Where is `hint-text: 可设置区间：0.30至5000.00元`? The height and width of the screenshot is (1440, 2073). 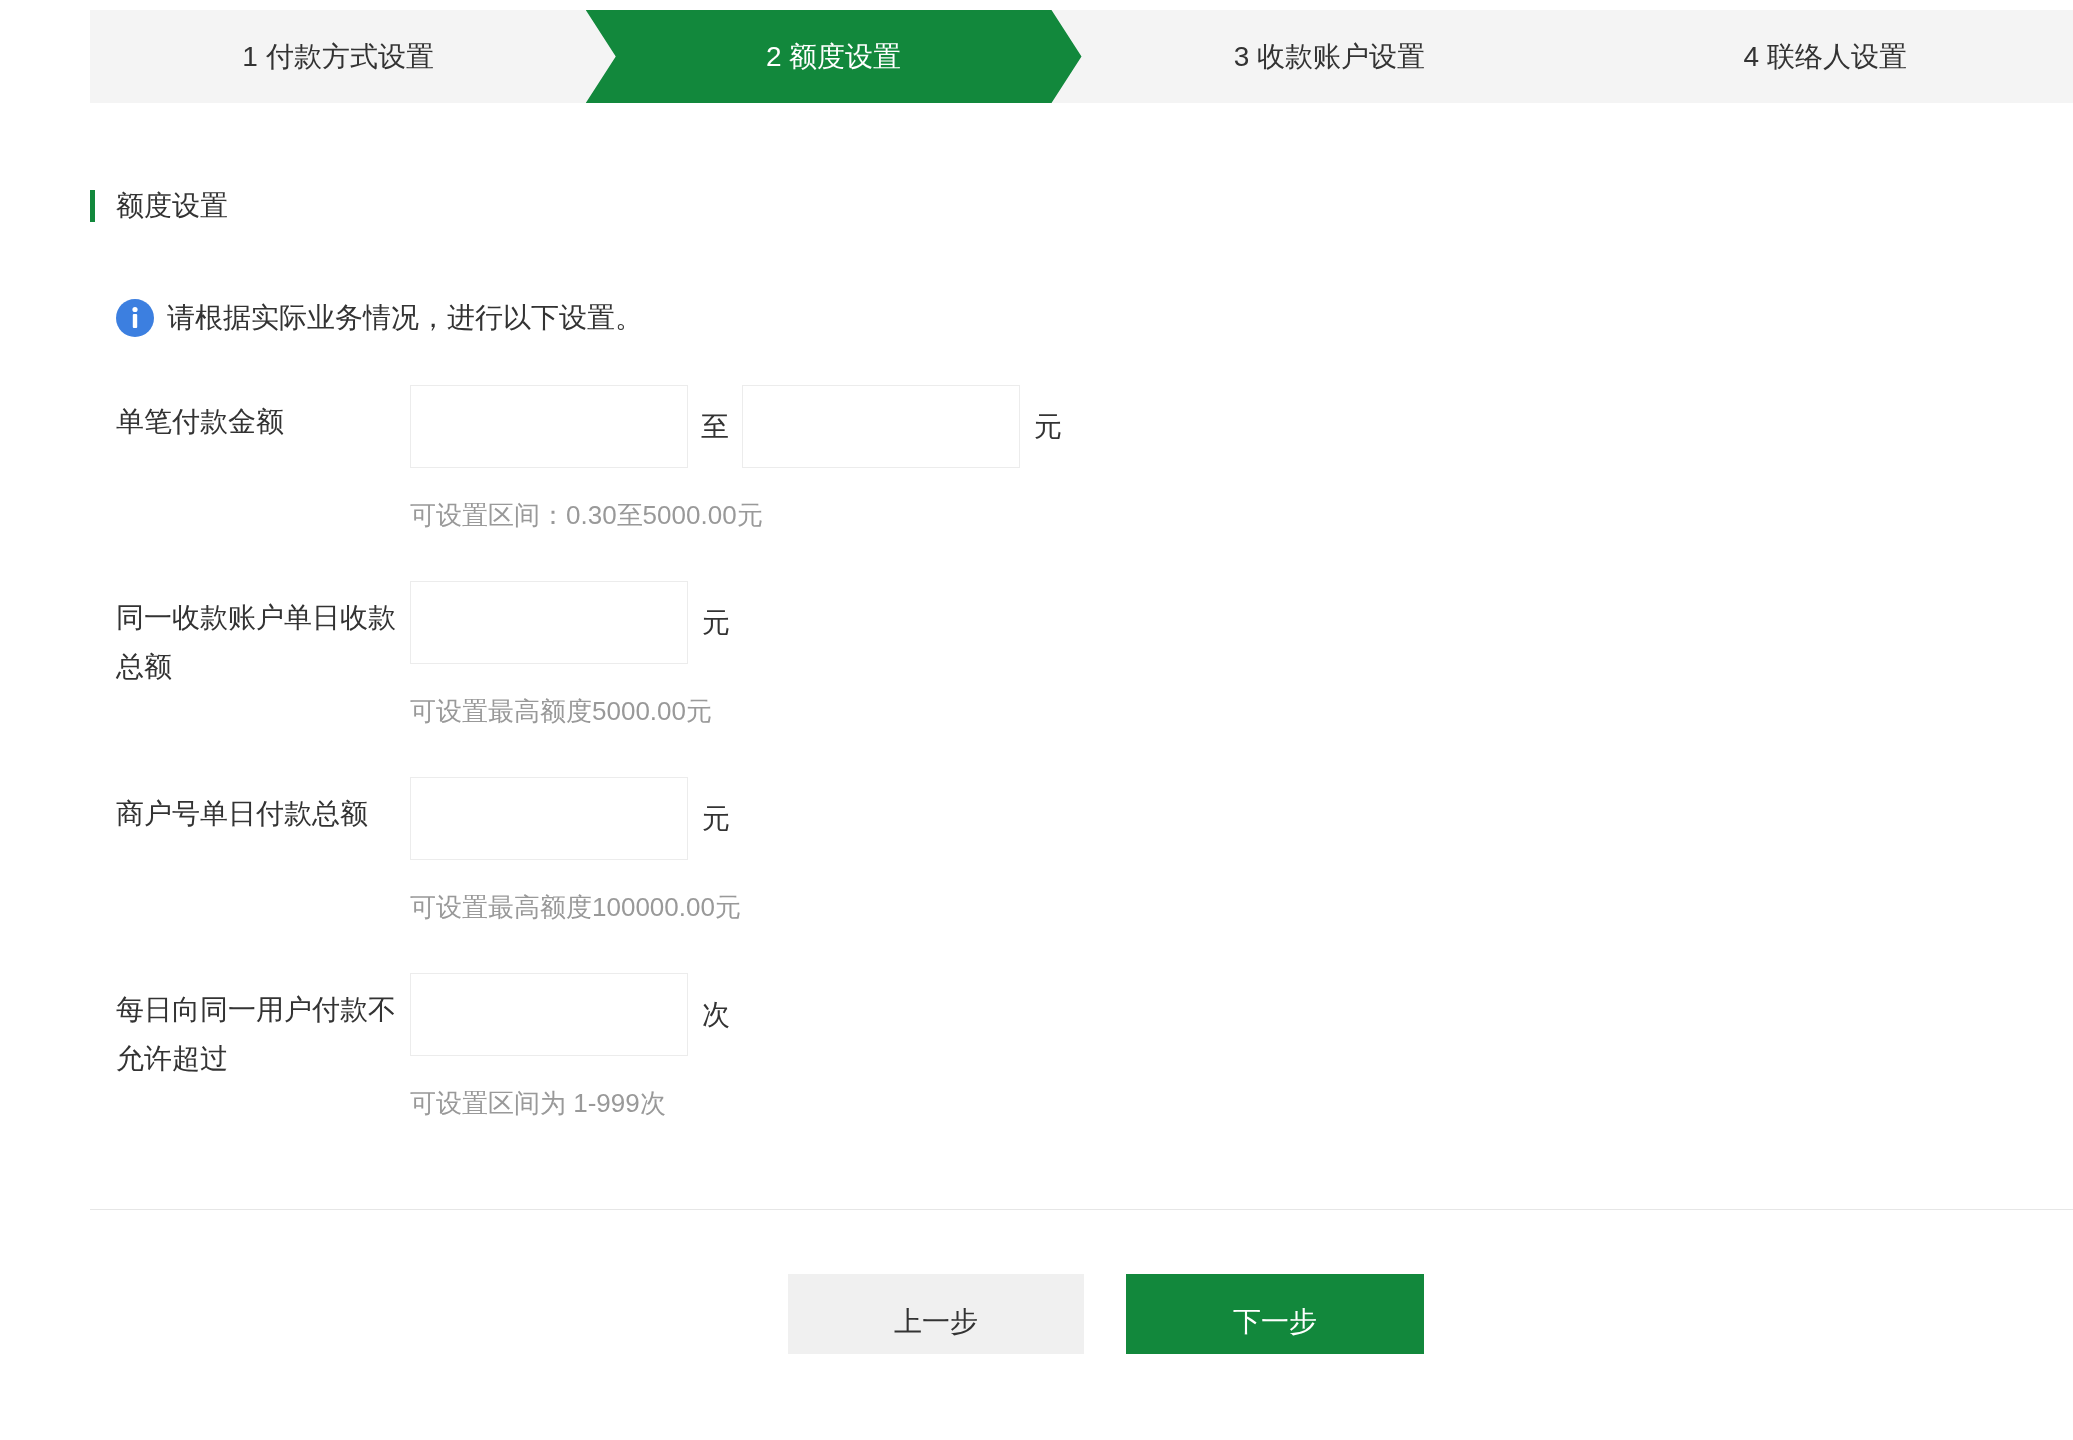 hint-text: 可设置区间：0.30至5000.00元 is located at coordinates (587, 515).